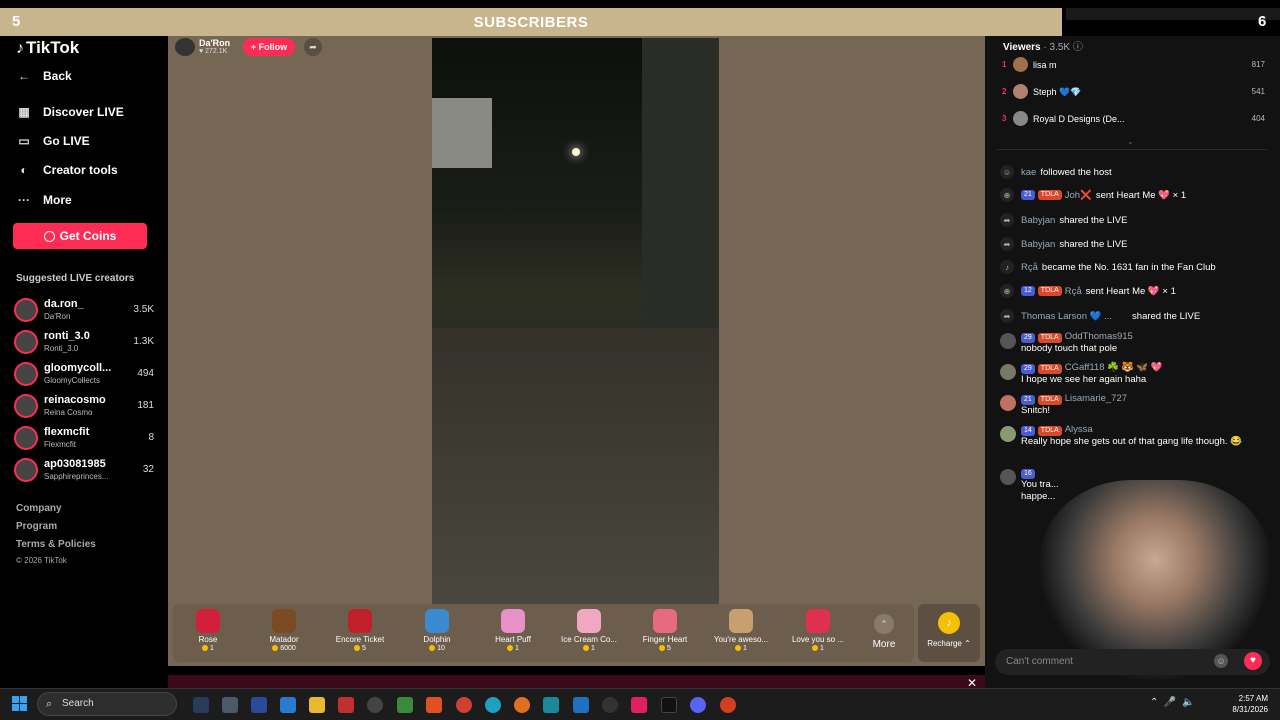 This screenshot has width=1280, height=720. I want to click on footer-program: Program, so click(36, 526).